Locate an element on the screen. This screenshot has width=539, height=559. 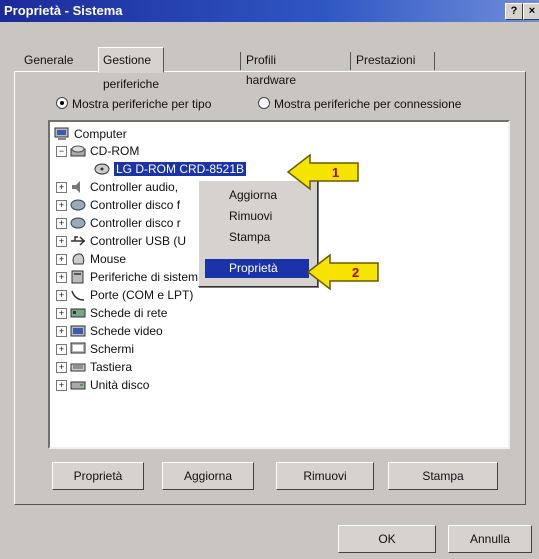
tree-node-disk-drives: + Unità disco is located at coordinates (102, 385).